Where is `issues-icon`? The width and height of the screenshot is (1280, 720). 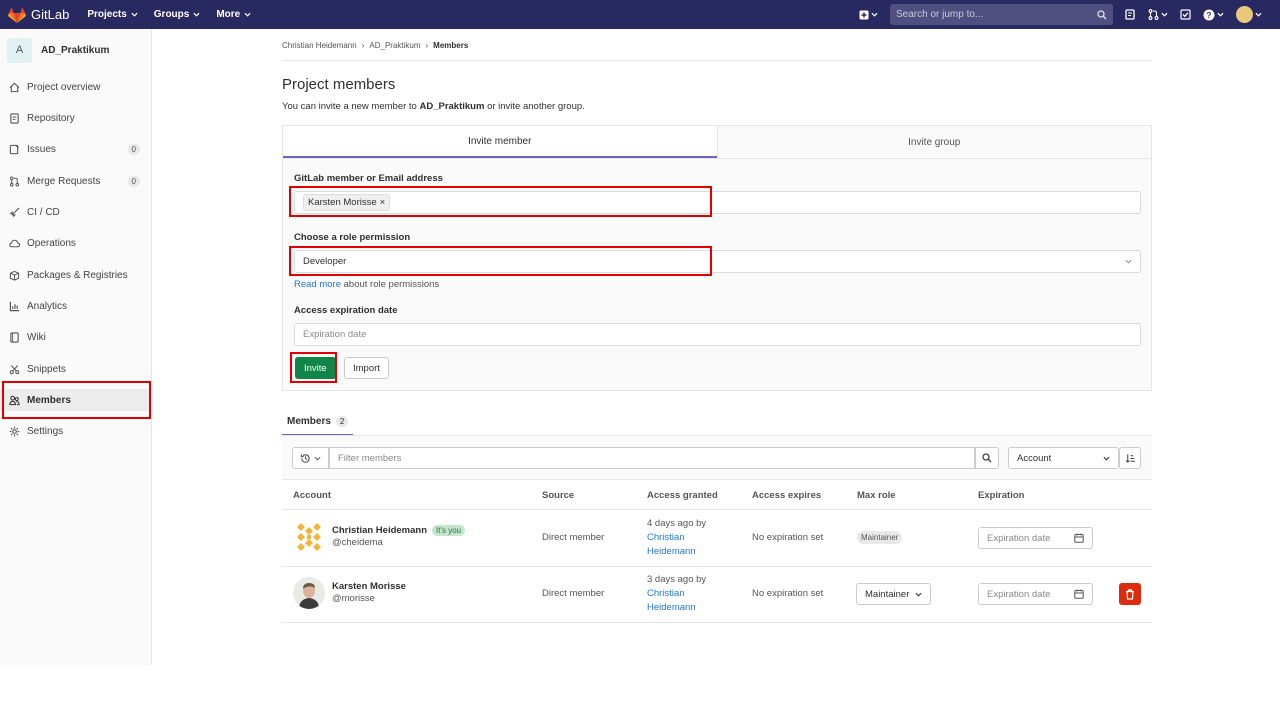 issues-icon is located at coordinates (1130, 14).